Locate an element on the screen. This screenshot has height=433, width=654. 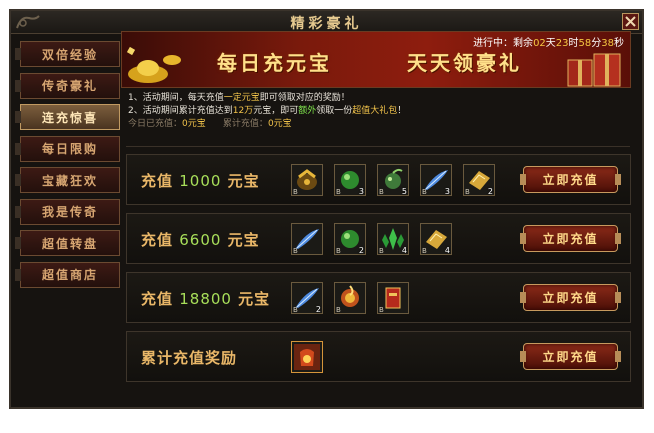
sidebar-item-daily-limit: 每日限购 is located at coordinates (67, 148).